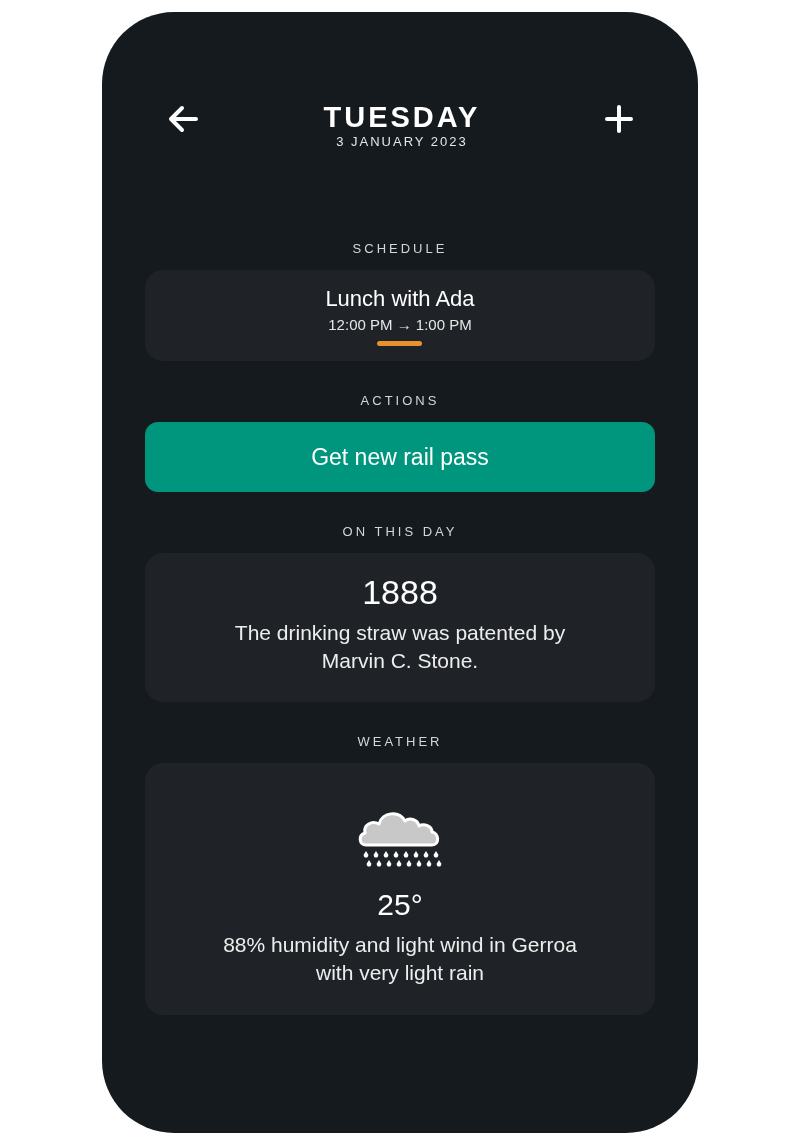  What do you see at coordinates (400, 249) in the screenshot?
I see `section-heading: SCHEDULE` at bounding box center [400, 249].